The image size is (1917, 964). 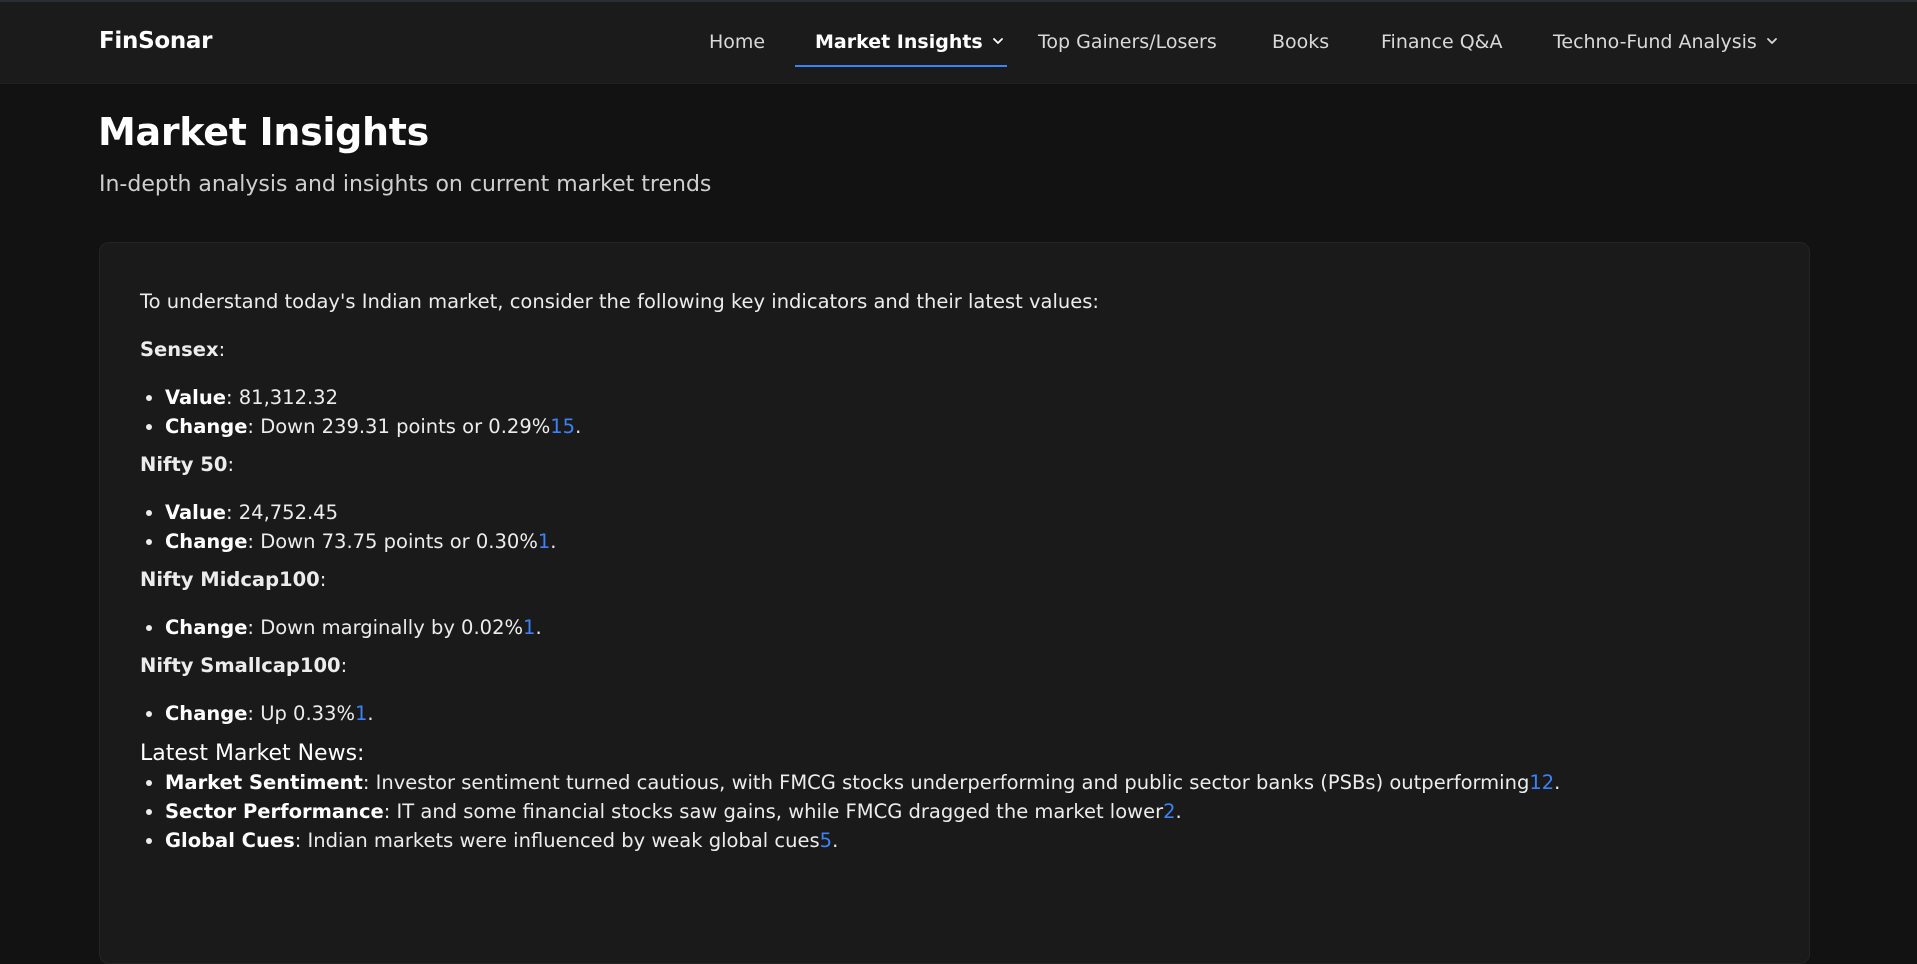 I want to click on nav-books: Books, so click(x=1300, y=42).